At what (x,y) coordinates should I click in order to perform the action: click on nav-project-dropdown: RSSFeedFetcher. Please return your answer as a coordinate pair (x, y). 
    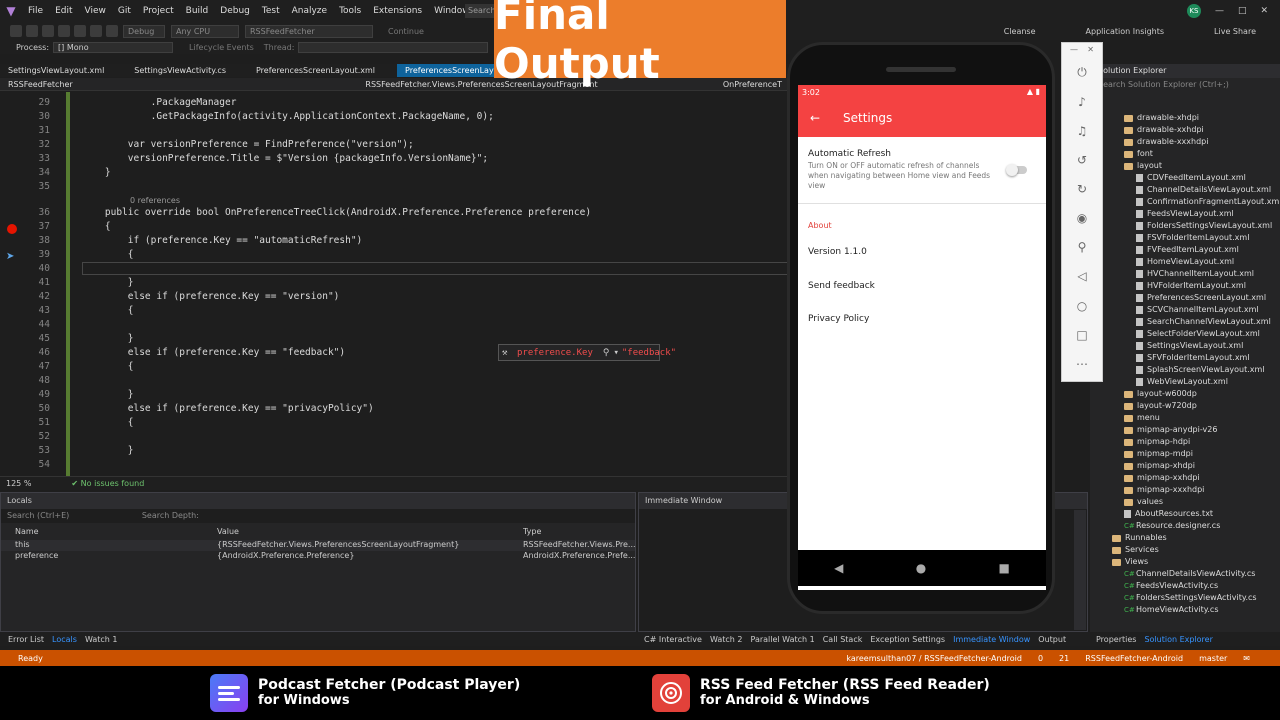
    Looking at the image, I should click on (178, 84).